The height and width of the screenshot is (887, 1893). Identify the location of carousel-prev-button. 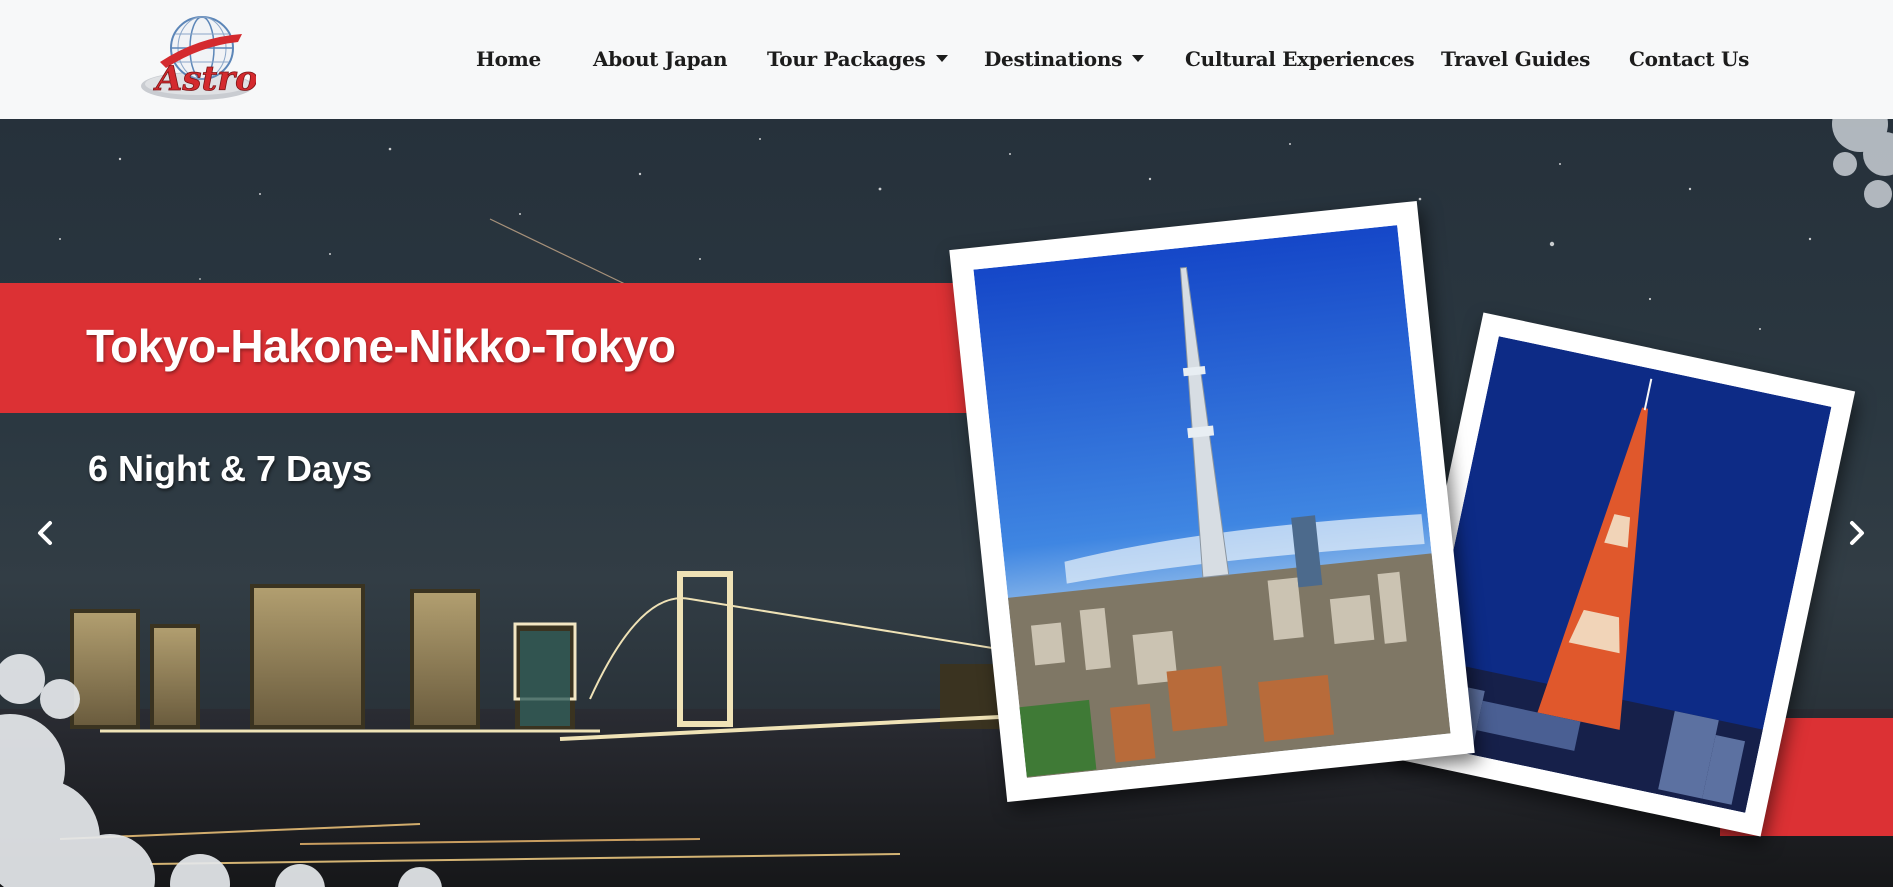
(46, 533).